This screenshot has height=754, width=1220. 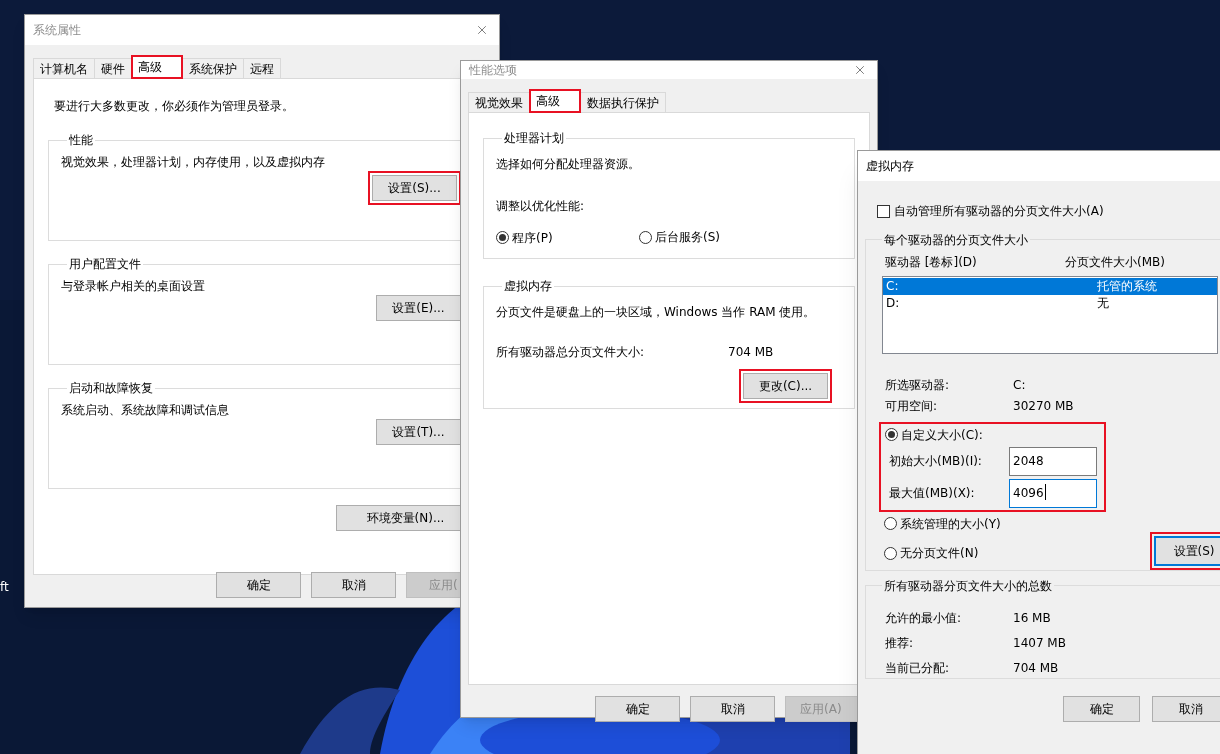 What do you see at coordinates (262, 68) in the screenshot?
I see `tab: 远程` at bounding box center [262, 68].